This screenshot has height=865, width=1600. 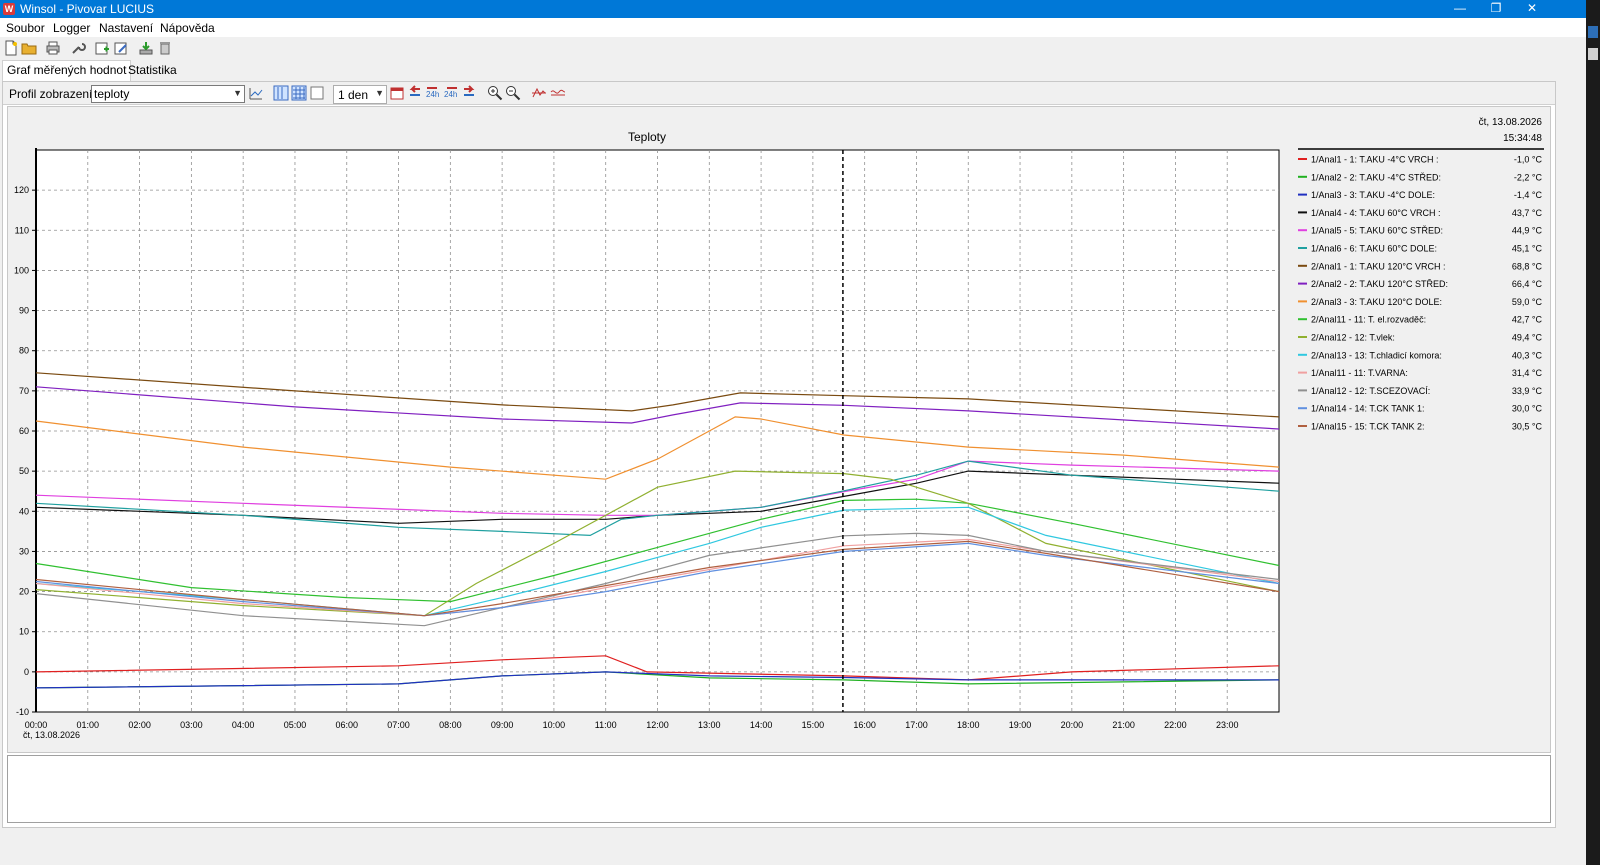 What do you see at coordinates (1527, 320) in the screenshot?
I see `legend-value: 42,7 °C` at bounding box center [1527, 320].